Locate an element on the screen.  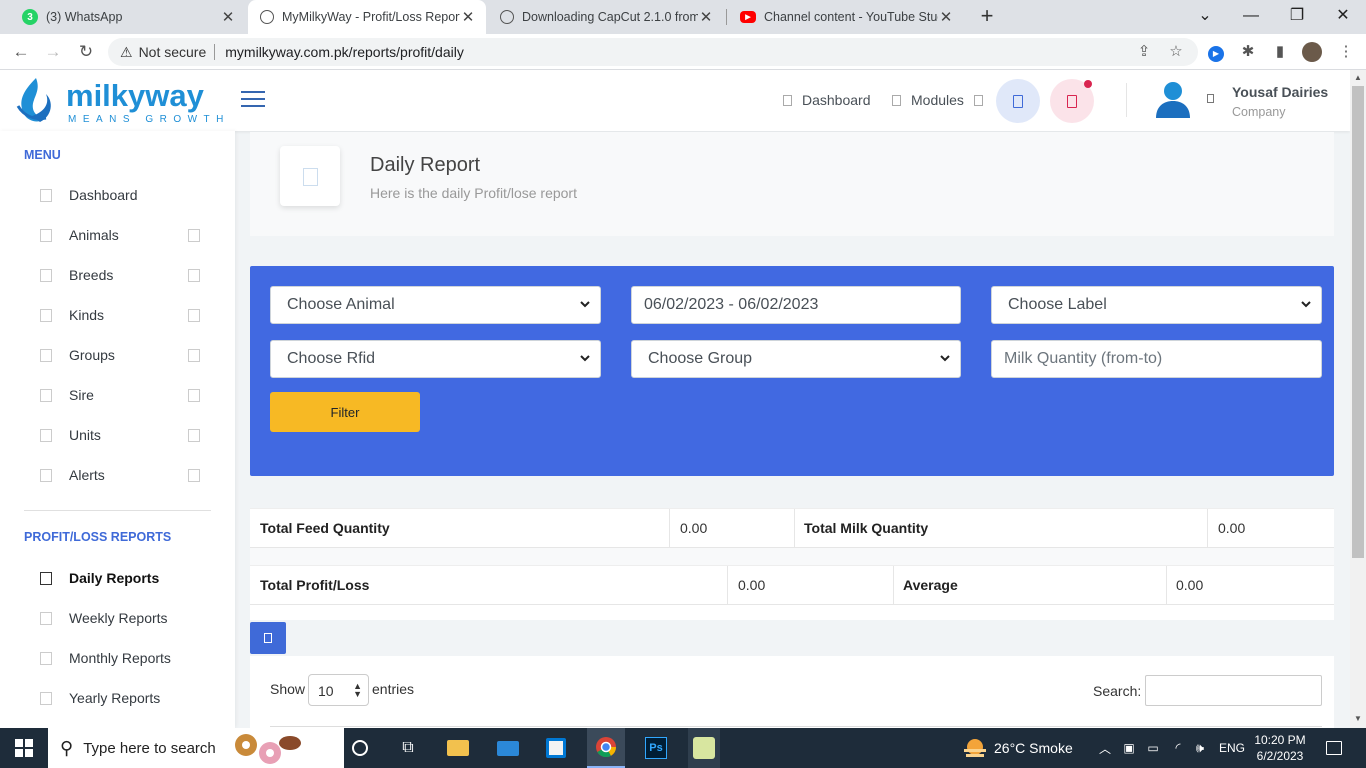
milk-quantity-input: Milk Quantity (from-to) is located at coordinates (1156, 359).